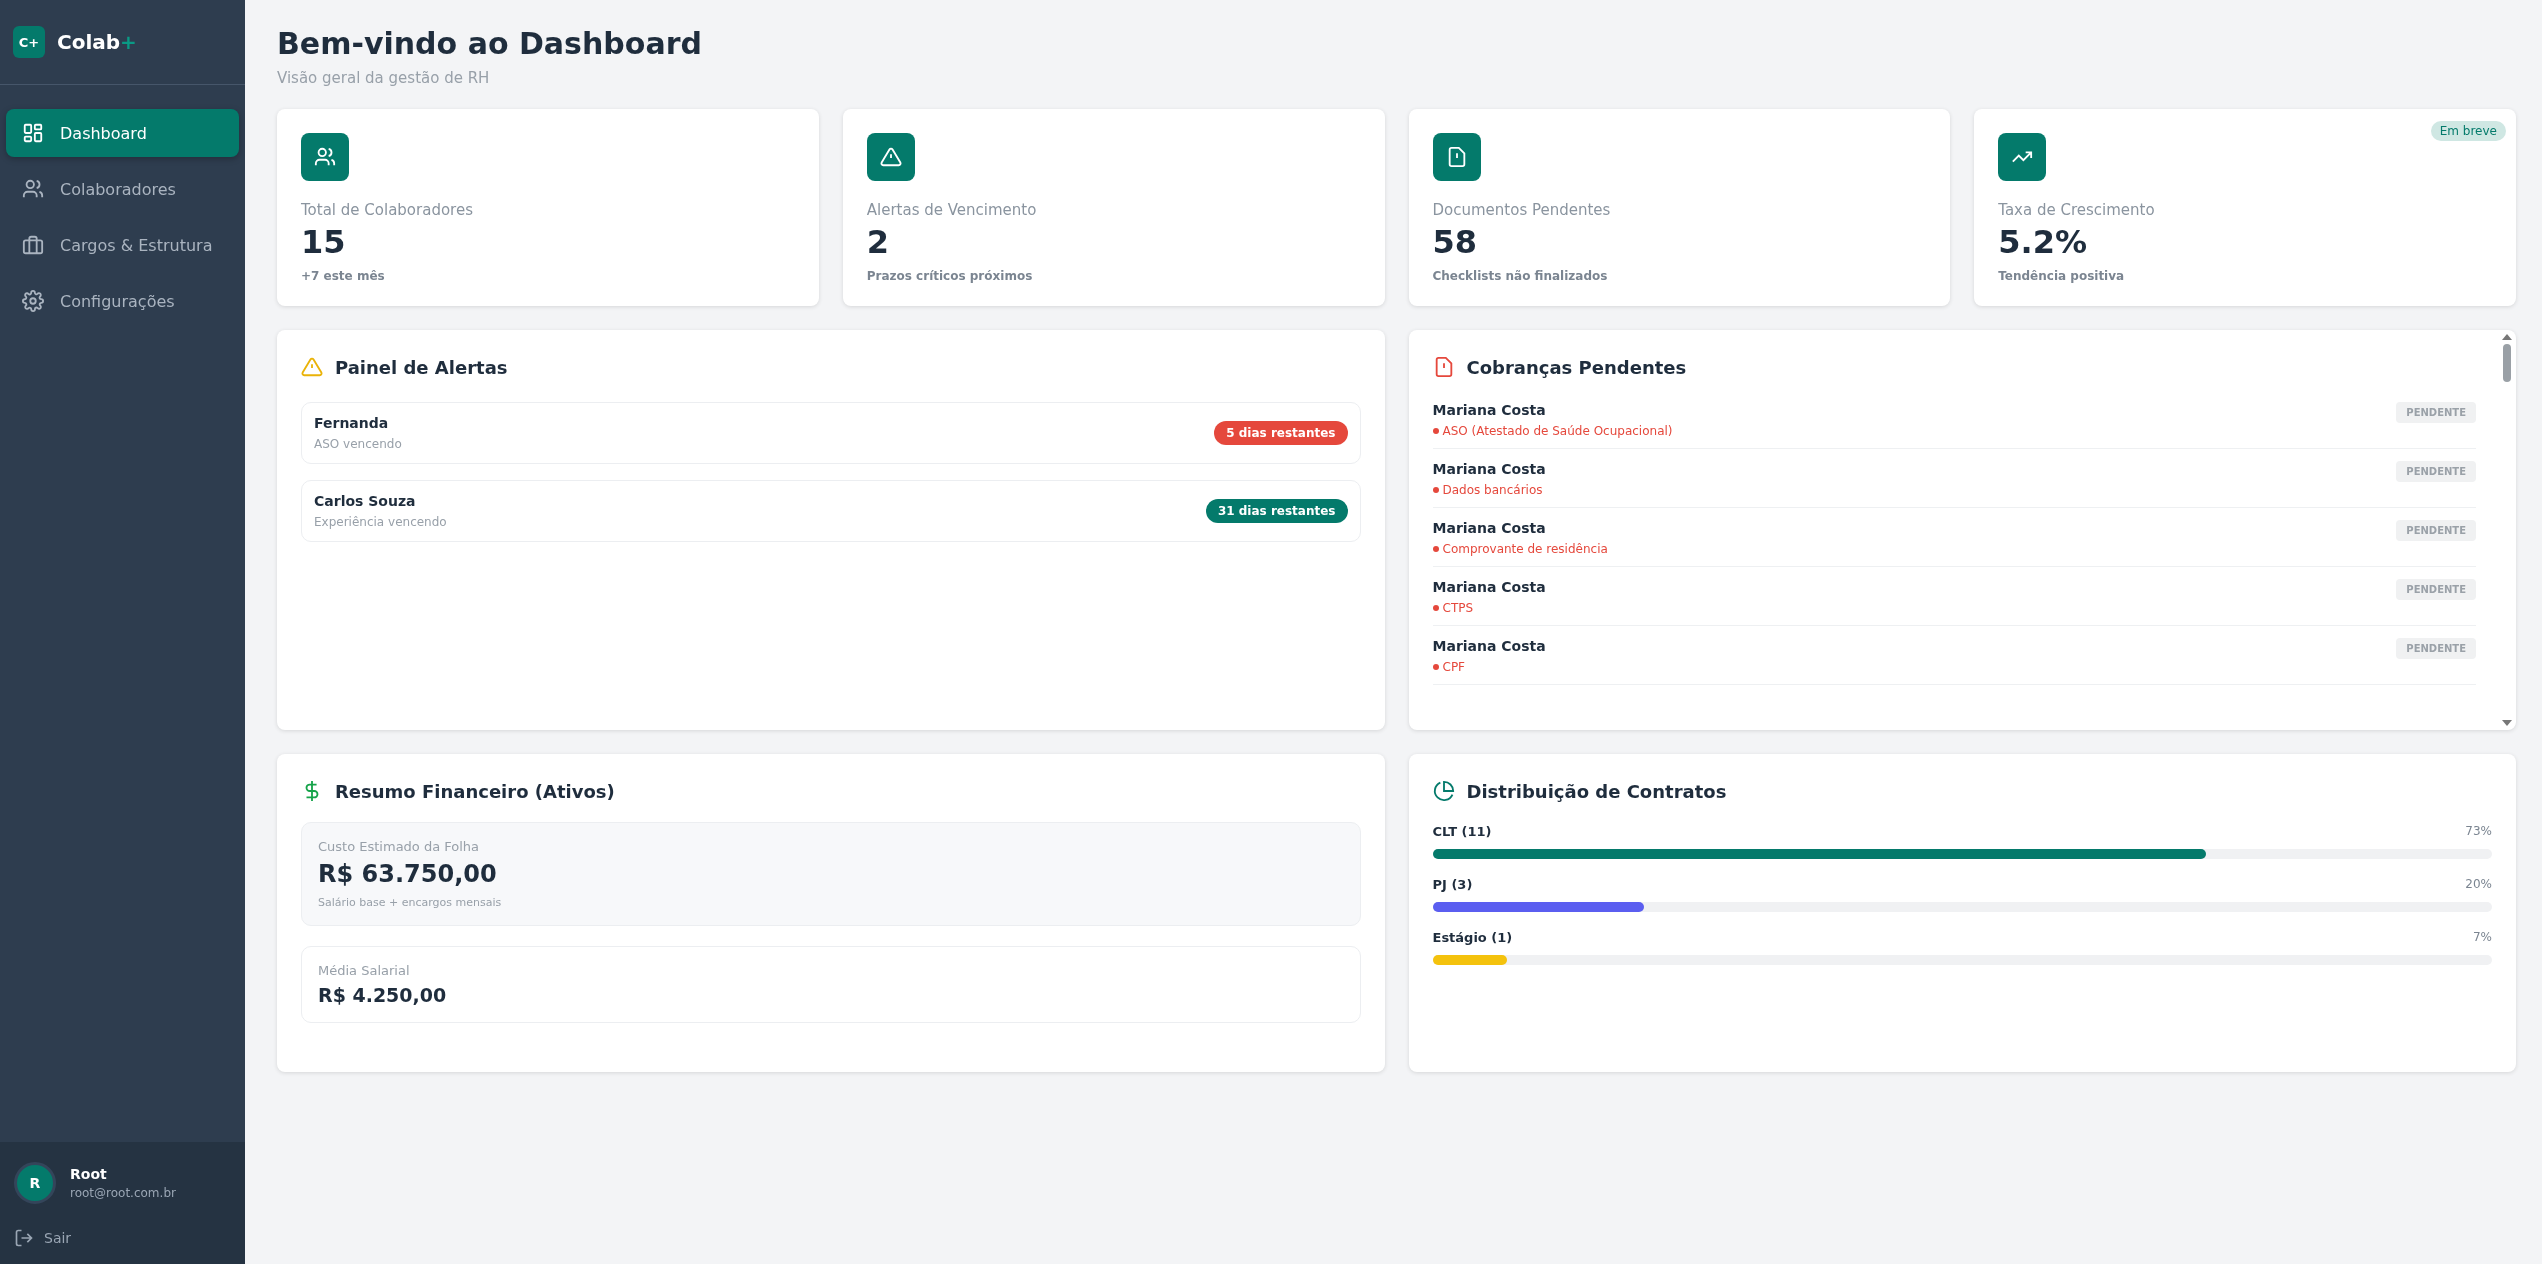  Describe the element at coordinates (123, 1193) in the screenshot. I see `user-email: root@root.com.br` at that location.